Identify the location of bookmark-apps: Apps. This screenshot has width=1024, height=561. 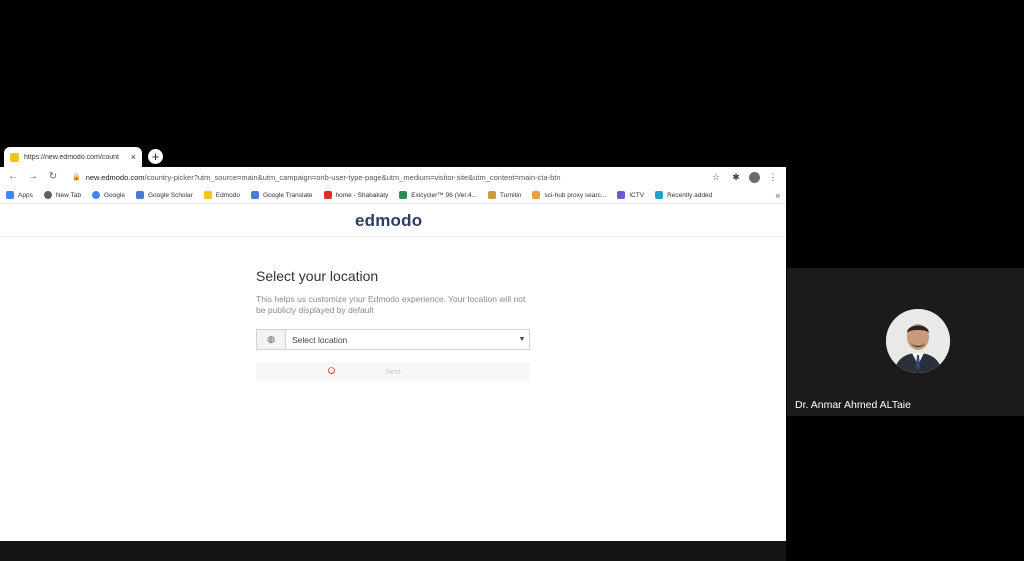
(19, 195).